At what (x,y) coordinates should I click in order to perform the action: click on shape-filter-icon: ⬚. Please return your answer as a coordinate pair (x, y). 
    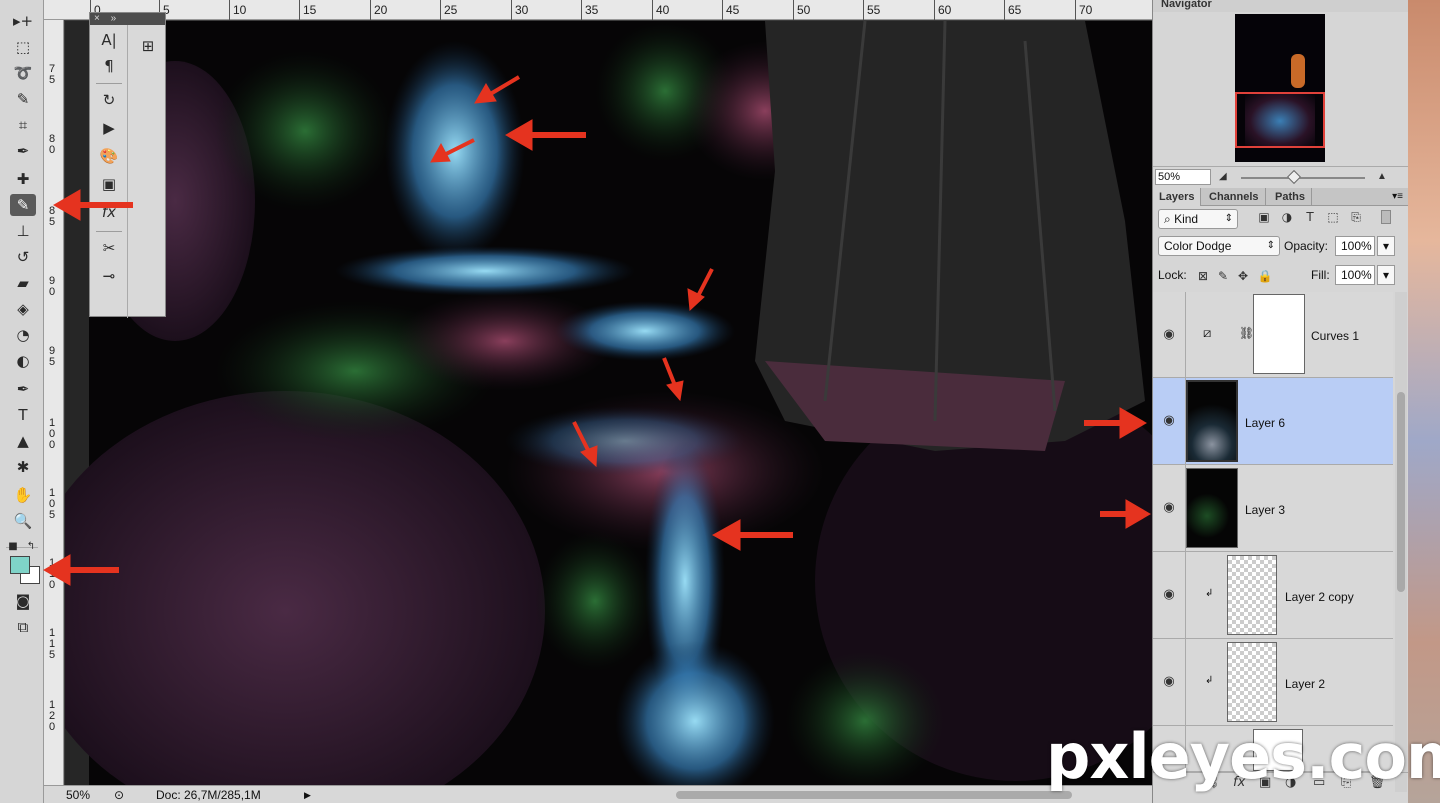
    Looking at the image, I should click on (1333, 217).